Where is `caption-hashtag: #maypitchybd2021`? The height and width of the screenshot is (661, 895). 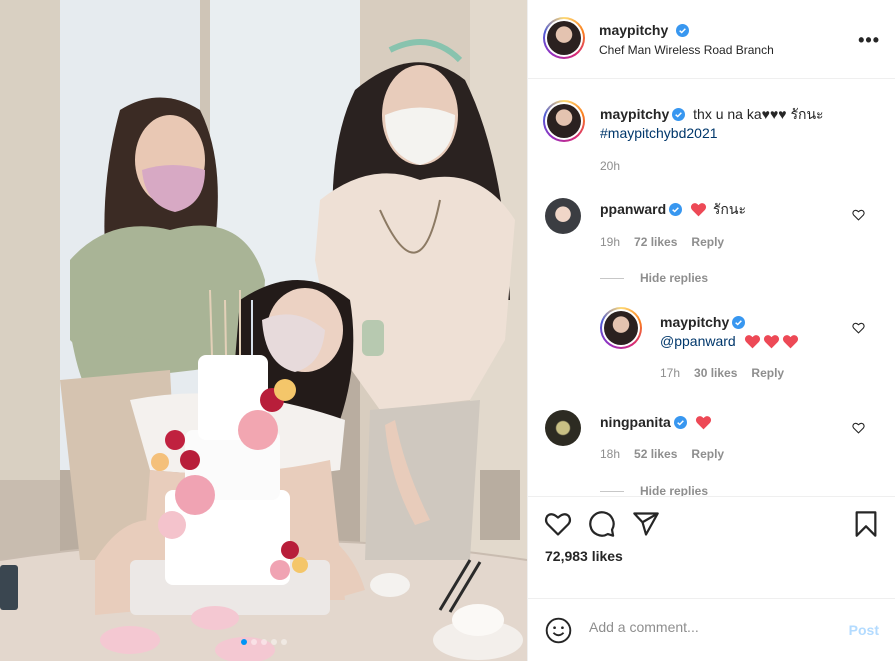
caption-hashtag: #maypitchybd2021 is located at coordinates (659, 133).